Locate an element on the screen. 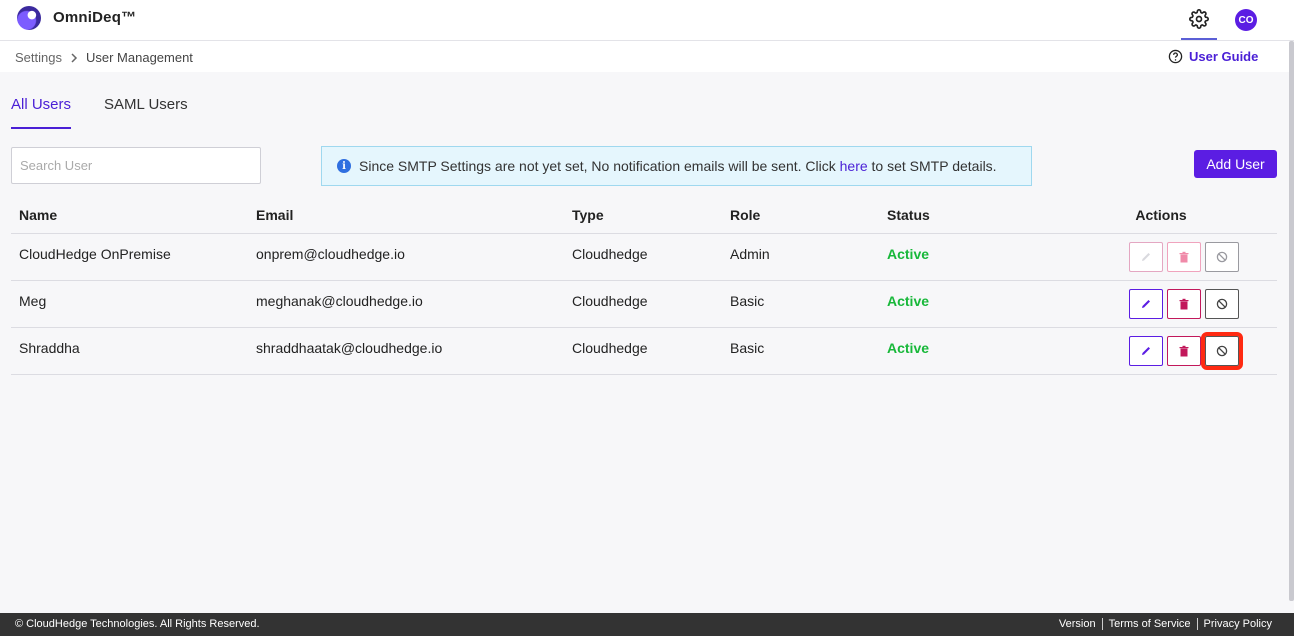 The height and width of the screenshot is (636, 1294). user-role: Admin is located at coordinates (750, 254).